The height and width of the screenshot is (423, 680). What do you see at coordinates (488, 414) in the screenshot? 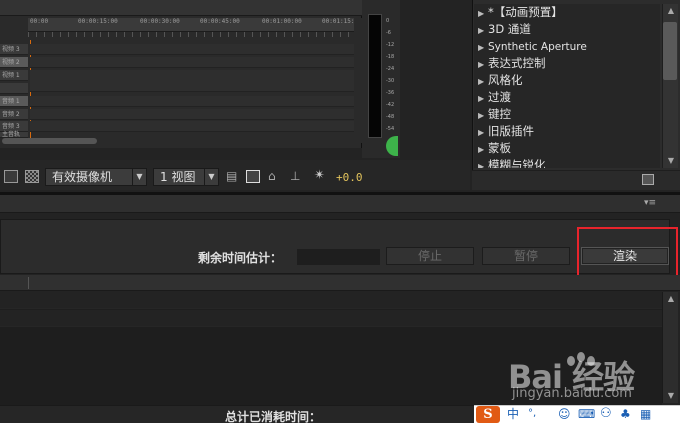
I see `sogou-logo-icon: S` at bounding box center [488, 414].